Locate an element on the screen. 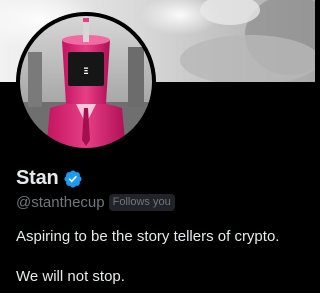 The image size is (320, 293). follows-you-badge: Follows you is located at coordinates (141, 202).